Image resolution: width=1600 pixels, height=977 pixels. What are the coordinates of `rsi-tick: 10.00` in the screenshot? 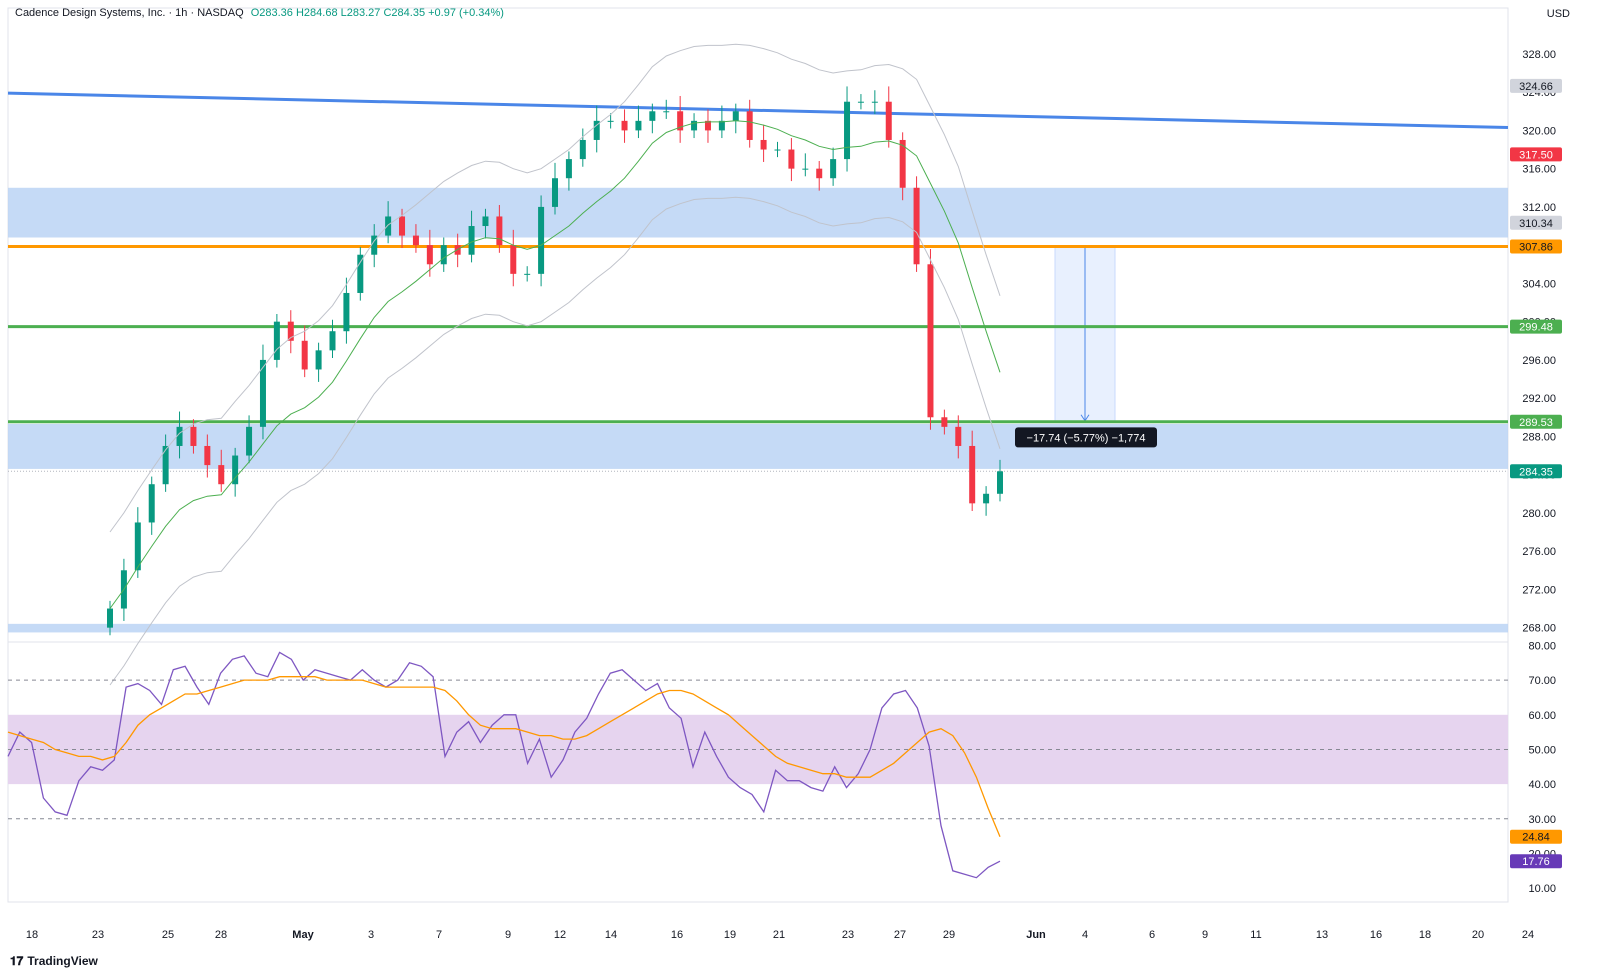 It's located at (1542, 889).